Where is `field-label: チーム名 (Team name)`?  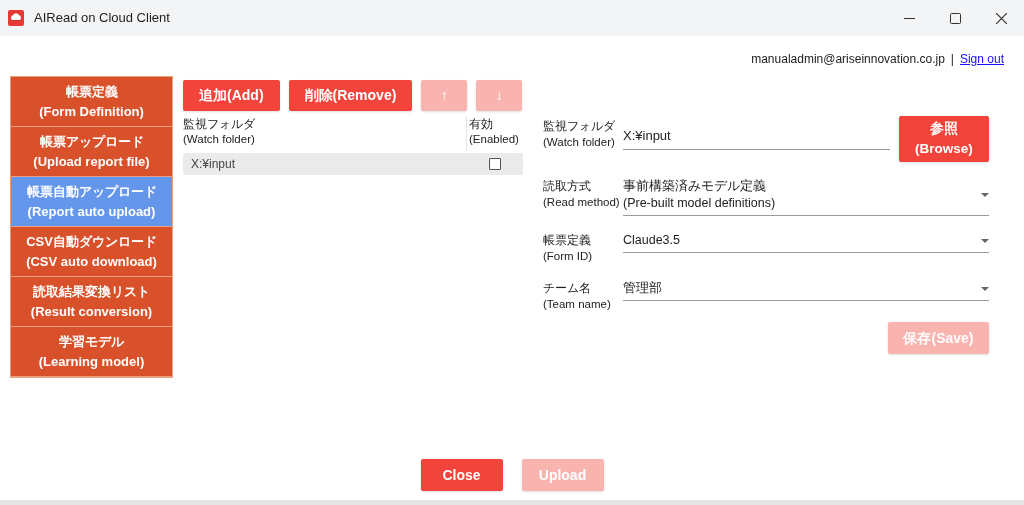 field-label: チーム名 (Team name) is located at coordinates (577, 296).